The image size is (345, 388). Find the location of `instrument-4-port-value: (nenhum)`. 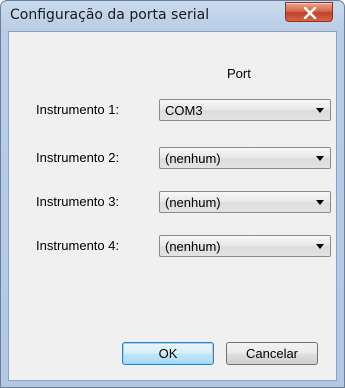

instrument-4-port-value: (nenhum) is located at coordinates (193, 246).